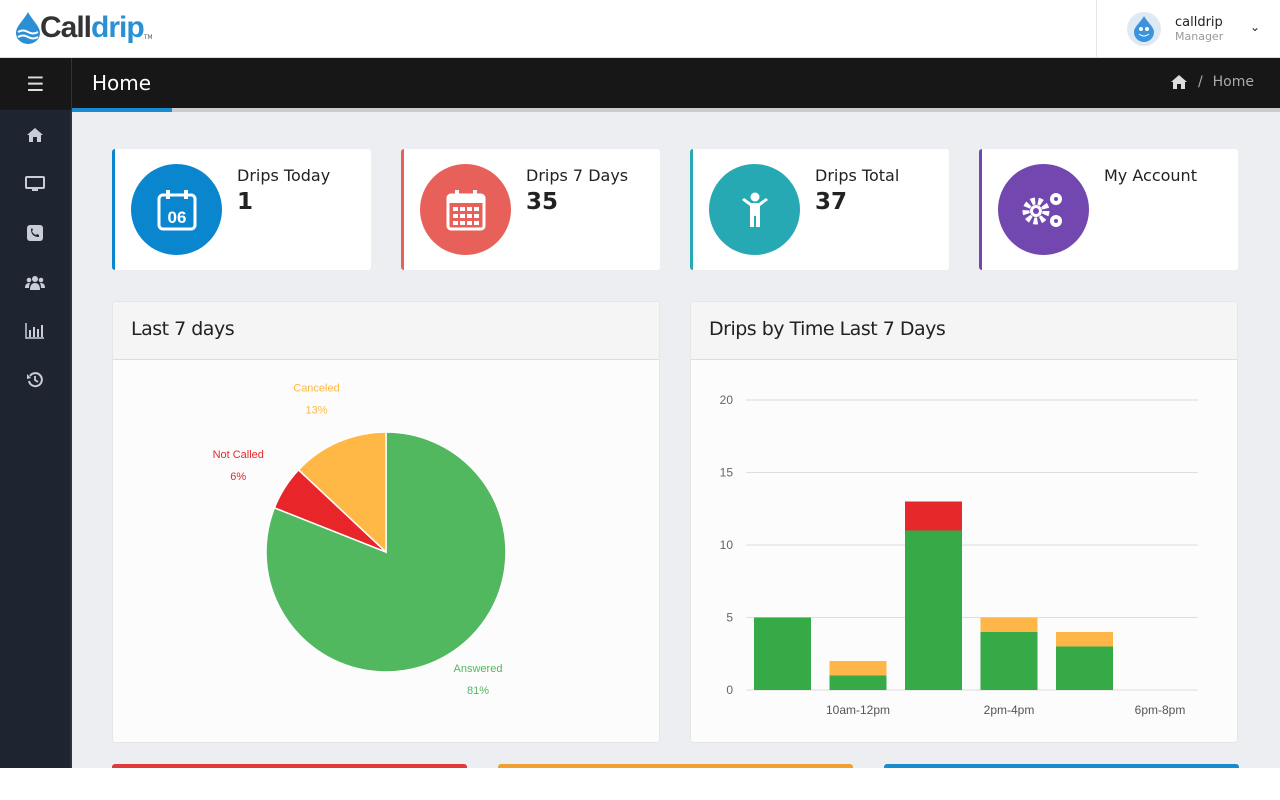 This screenshot has height=800, width=1280. Describe the element at coordinates (1009, 710) in the screenshot. I see `x-tick-label: 2pm-4pm` at that location.